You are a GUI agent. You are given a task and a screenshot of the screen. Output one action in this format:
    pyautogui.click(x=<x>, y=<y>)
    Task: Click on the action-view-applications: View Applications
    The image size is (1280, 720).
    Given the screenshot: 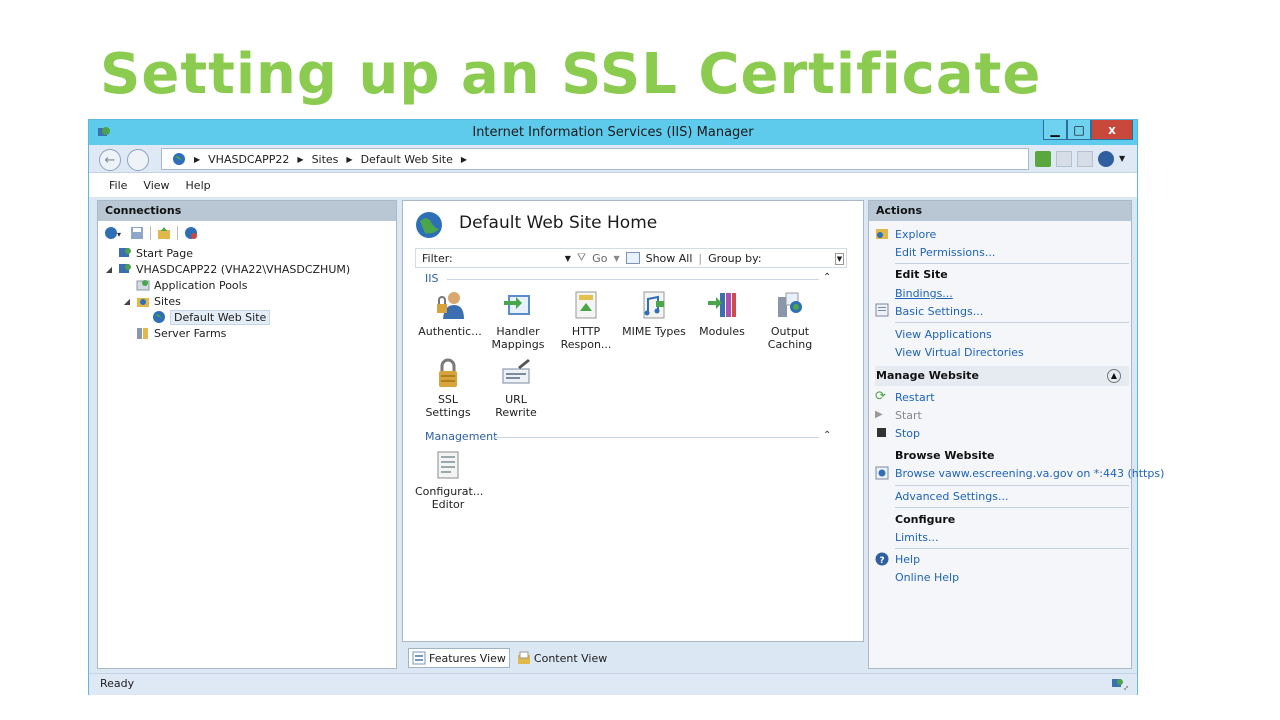 What is the action you would take?
    pyautogui.click(x=943, y=334)
    